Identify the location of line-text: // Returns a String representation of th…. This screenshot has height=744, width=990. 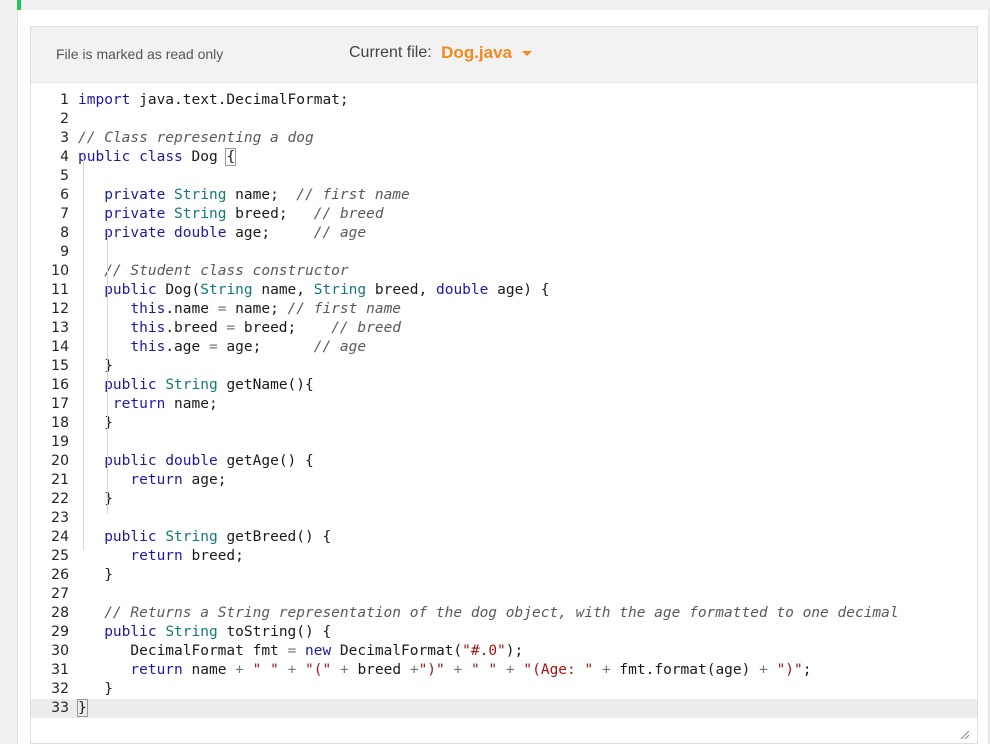
(488, 613).